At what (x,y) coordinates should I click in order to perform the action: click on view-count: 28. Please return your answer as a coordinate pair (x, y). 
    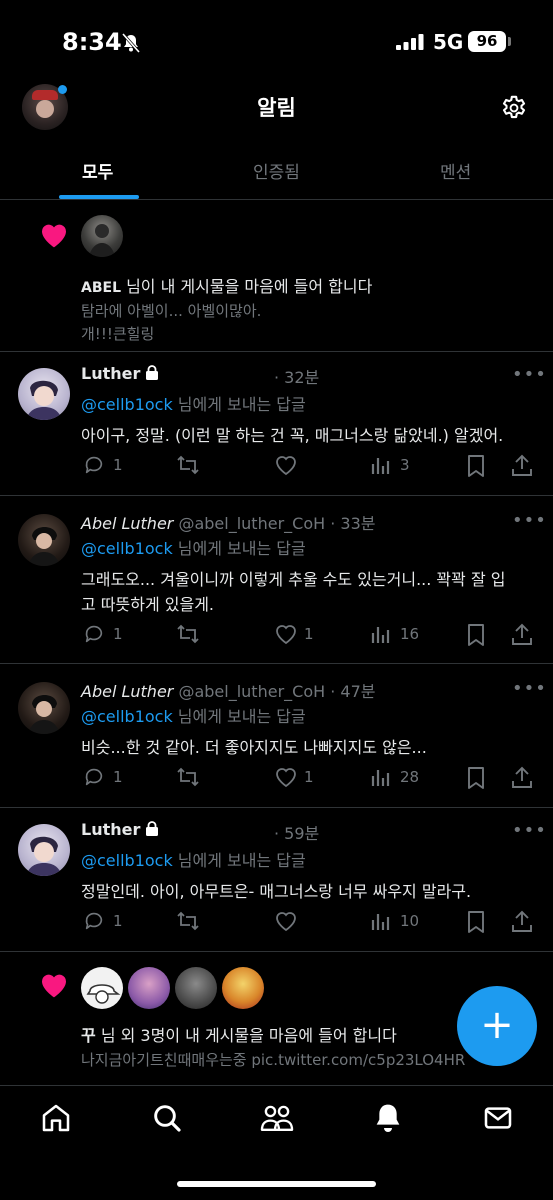
    Looking at the image, I should click on (410, 777).